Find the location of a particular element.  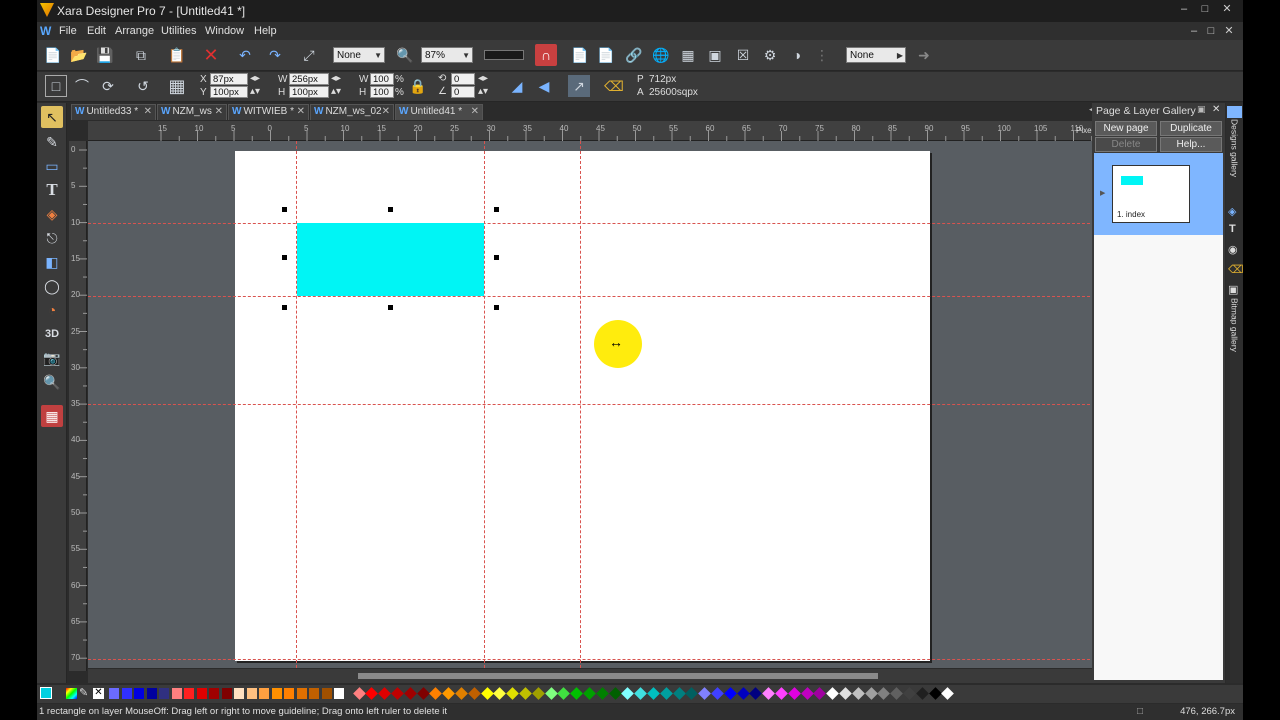

shadow-tool-icon: ◧ is located at coordinates (52, 262).